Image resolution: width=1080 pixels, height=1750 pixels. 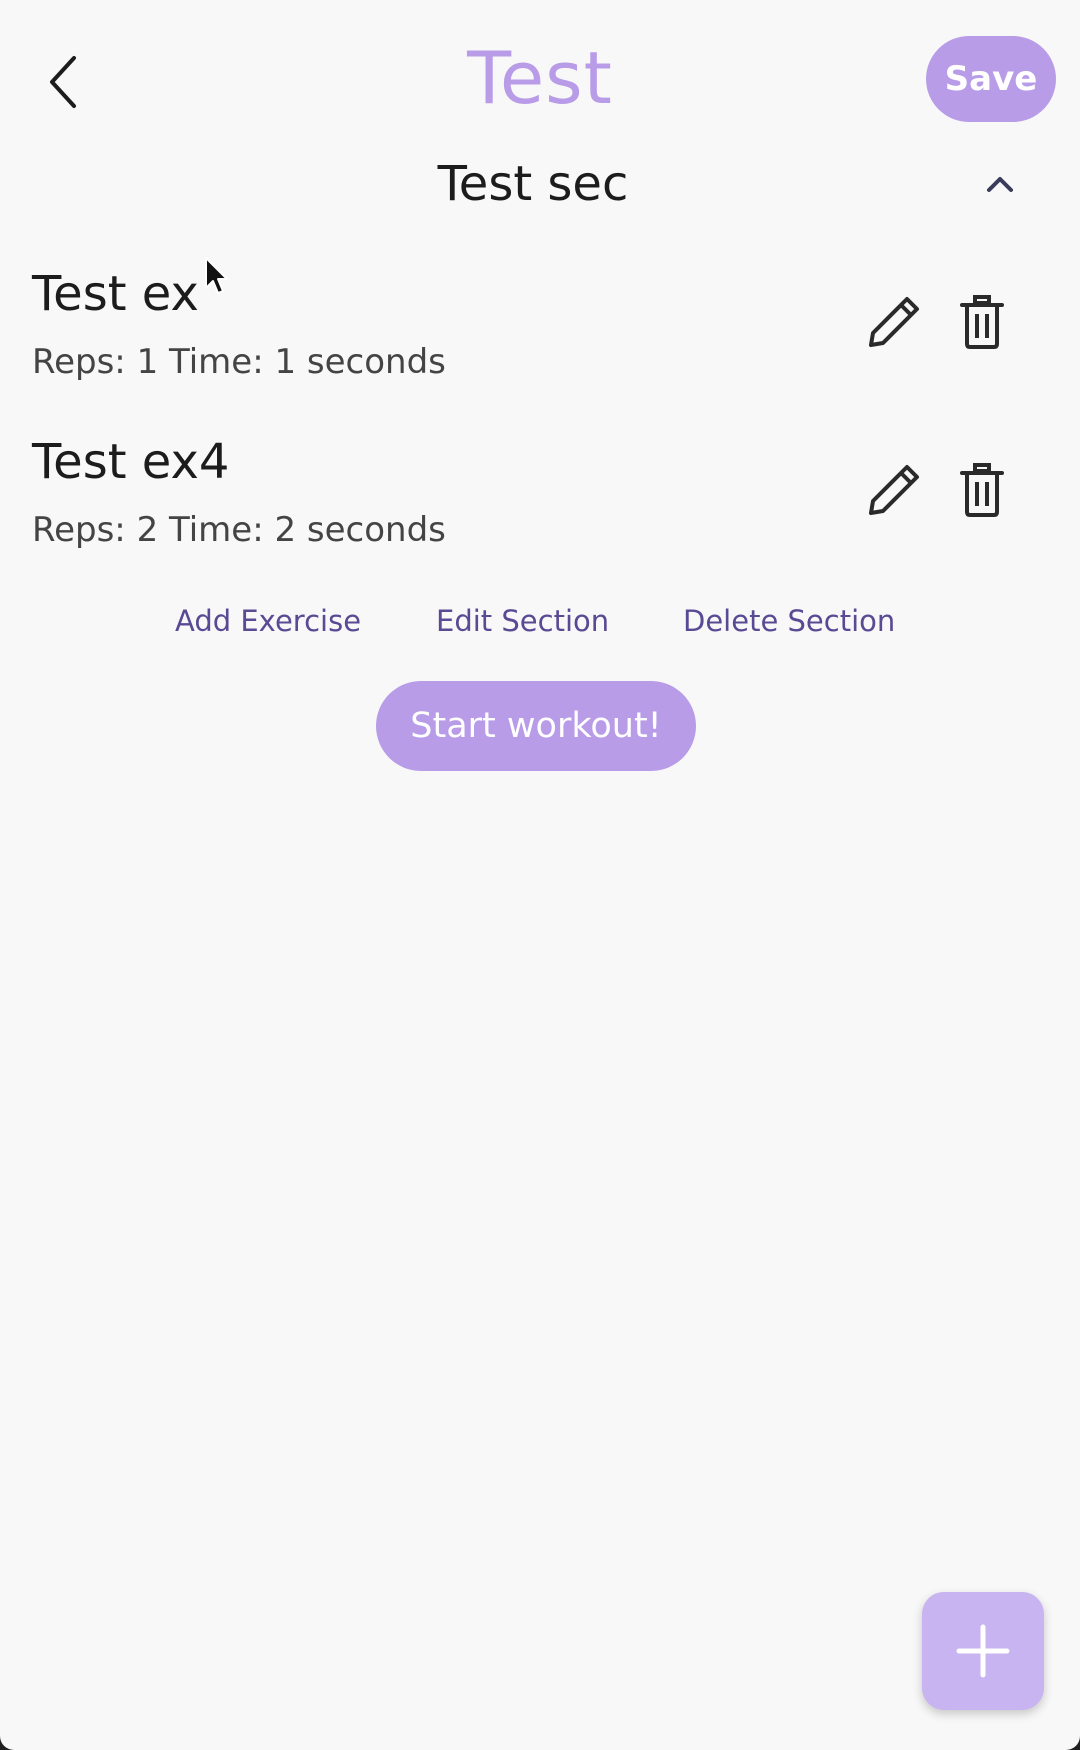 I want to click on exercise-row: Test ex4 Reps: 2 Time: 2 seconds, so click(x=540, y=509).